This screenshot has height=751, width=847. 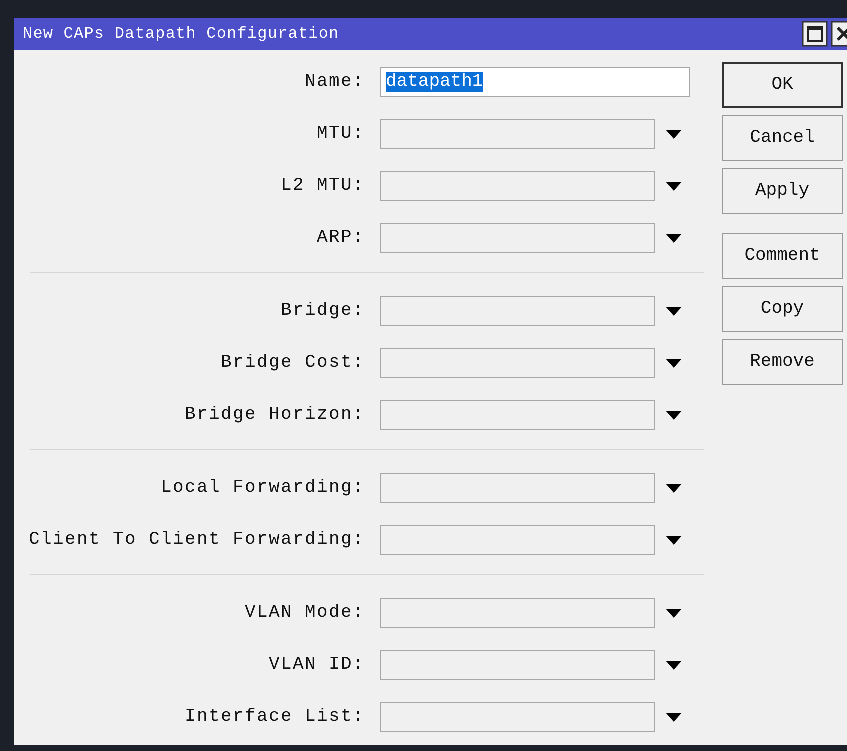 I want to click on dialog-button: OK, so click(x=782, y=85).